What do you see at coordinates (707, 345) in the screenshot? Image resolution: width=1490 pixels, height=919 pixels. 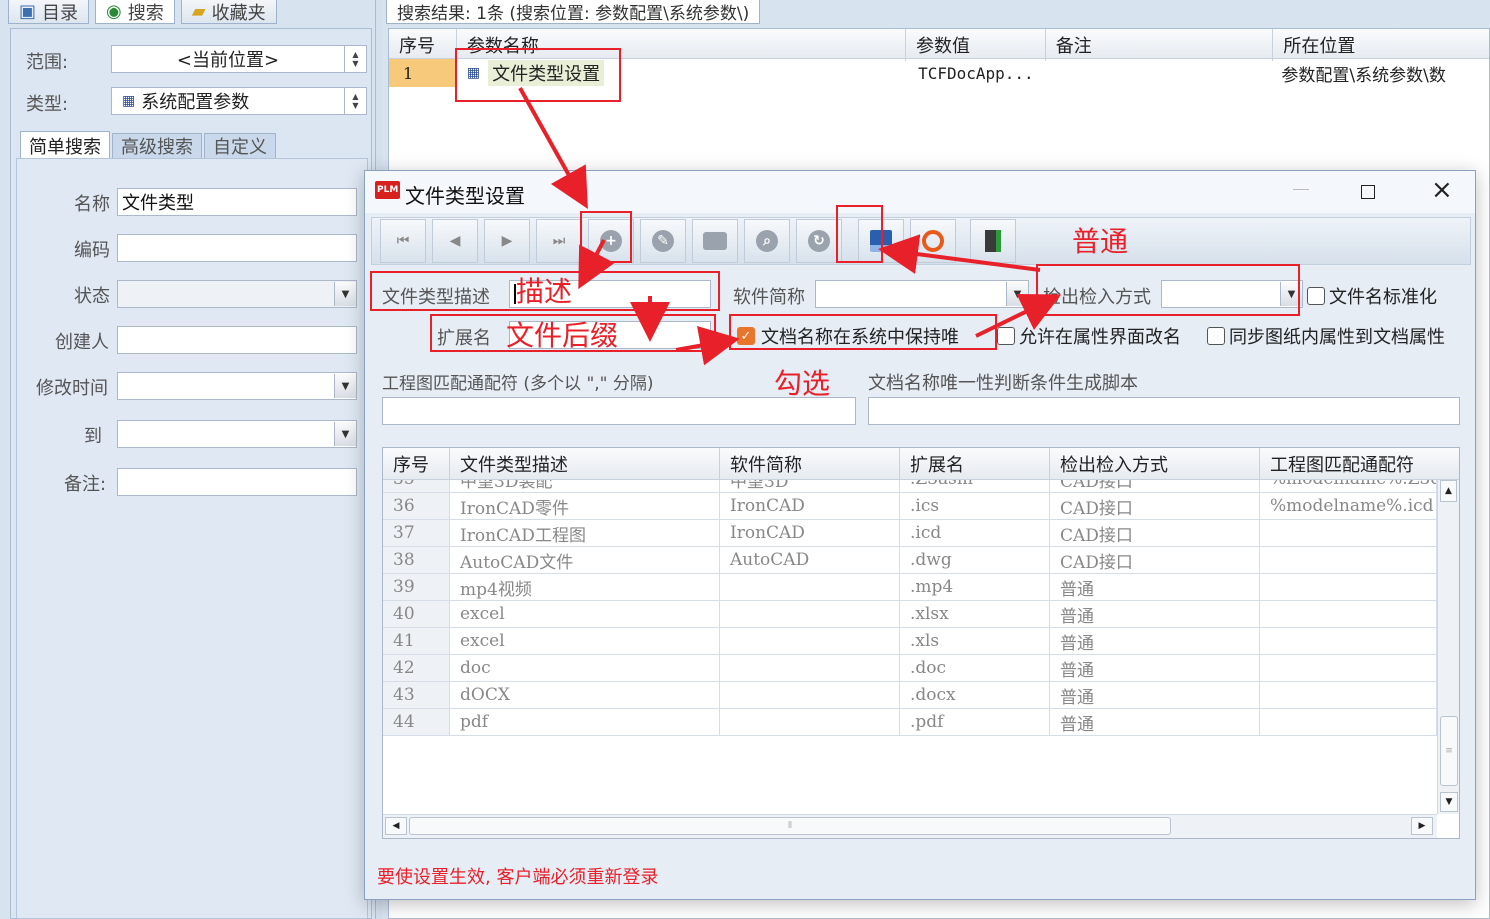 I see `arrow-ext-to-checkbox` at bounding box center [707, 345].